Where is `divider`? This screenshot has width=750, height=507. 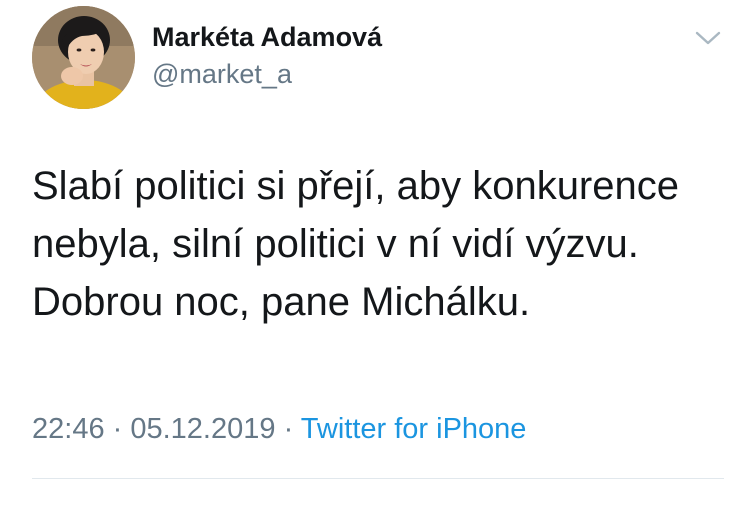
divider is located at coordinates (378, 478).